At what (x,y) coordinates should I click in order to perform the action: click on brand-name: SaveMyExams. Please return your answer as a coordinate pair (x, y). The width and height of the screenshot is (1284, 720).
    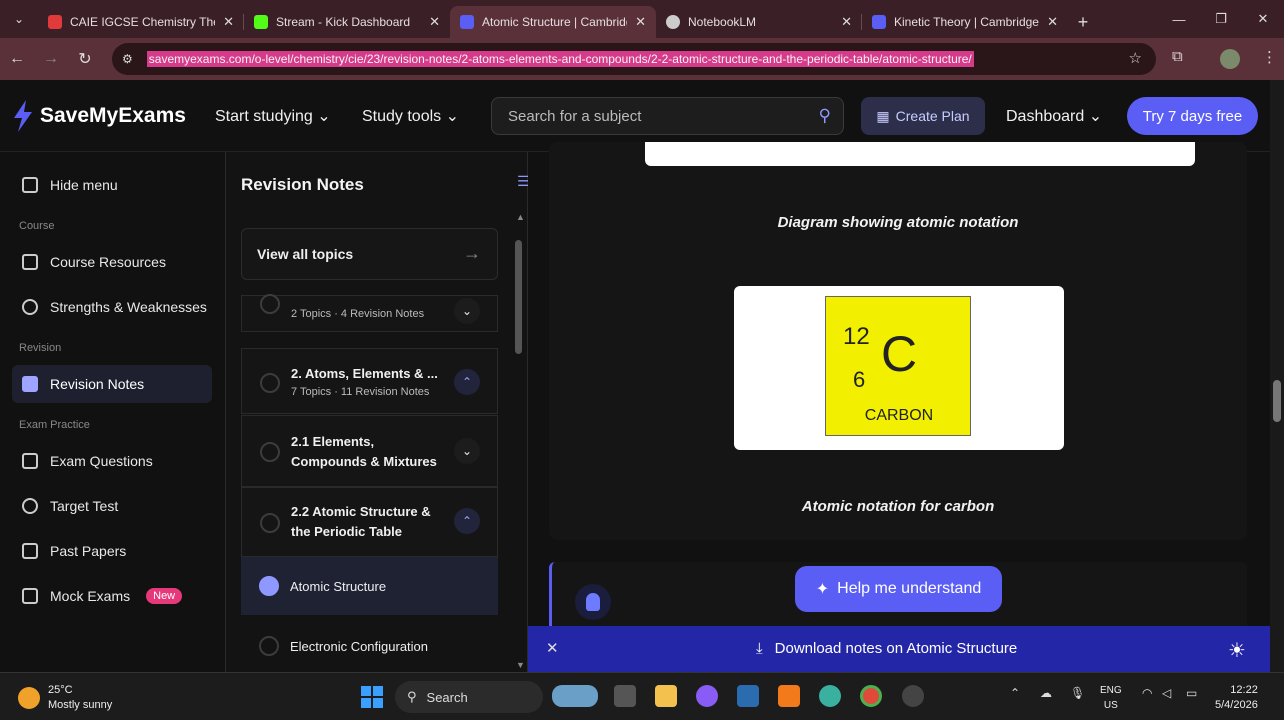
    Looking at the image, I should click on (113, 115).